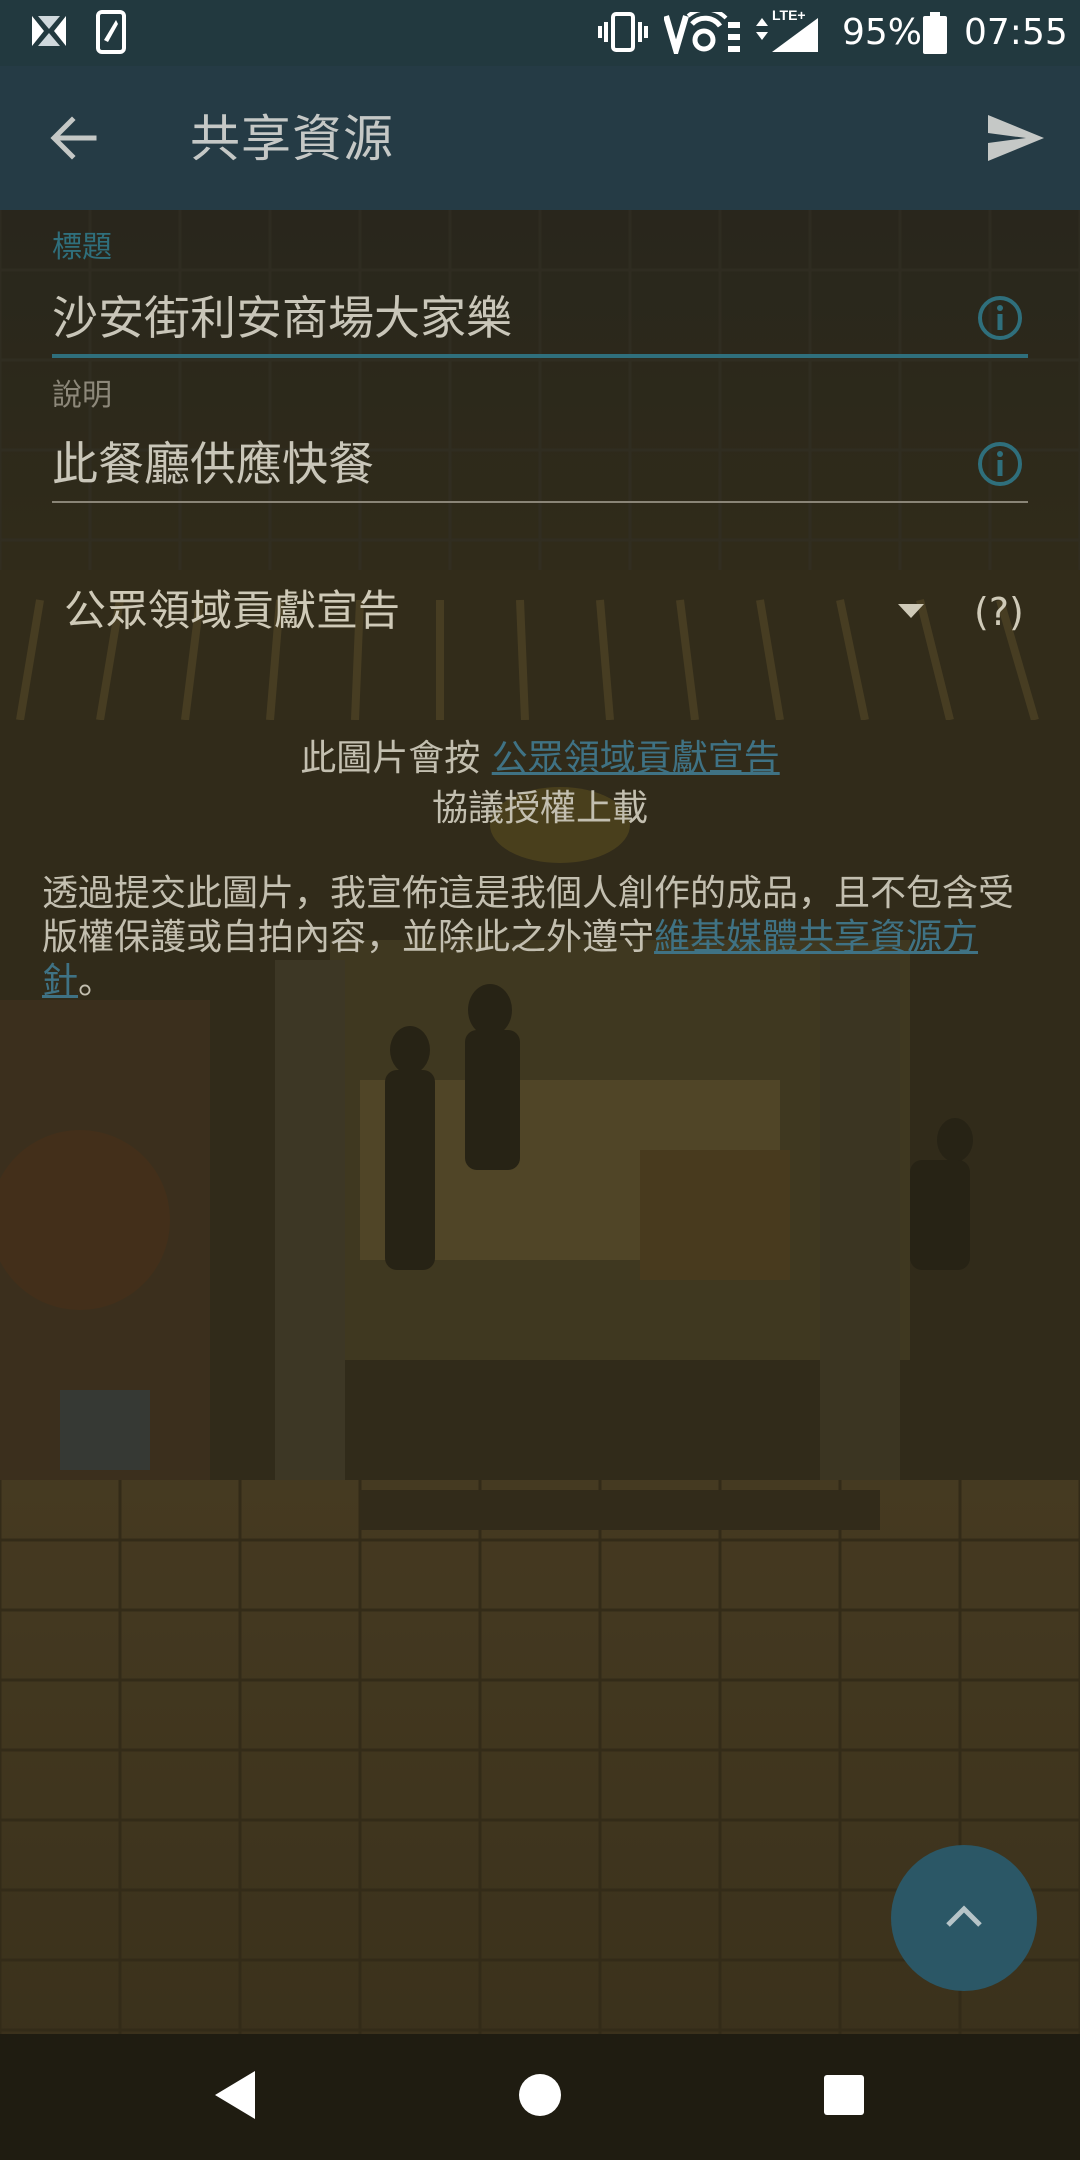  What do you see at coordinates (789, 15) in the screenshot?
I see `svg-text: LTE+` at bounding box center [789, 15].